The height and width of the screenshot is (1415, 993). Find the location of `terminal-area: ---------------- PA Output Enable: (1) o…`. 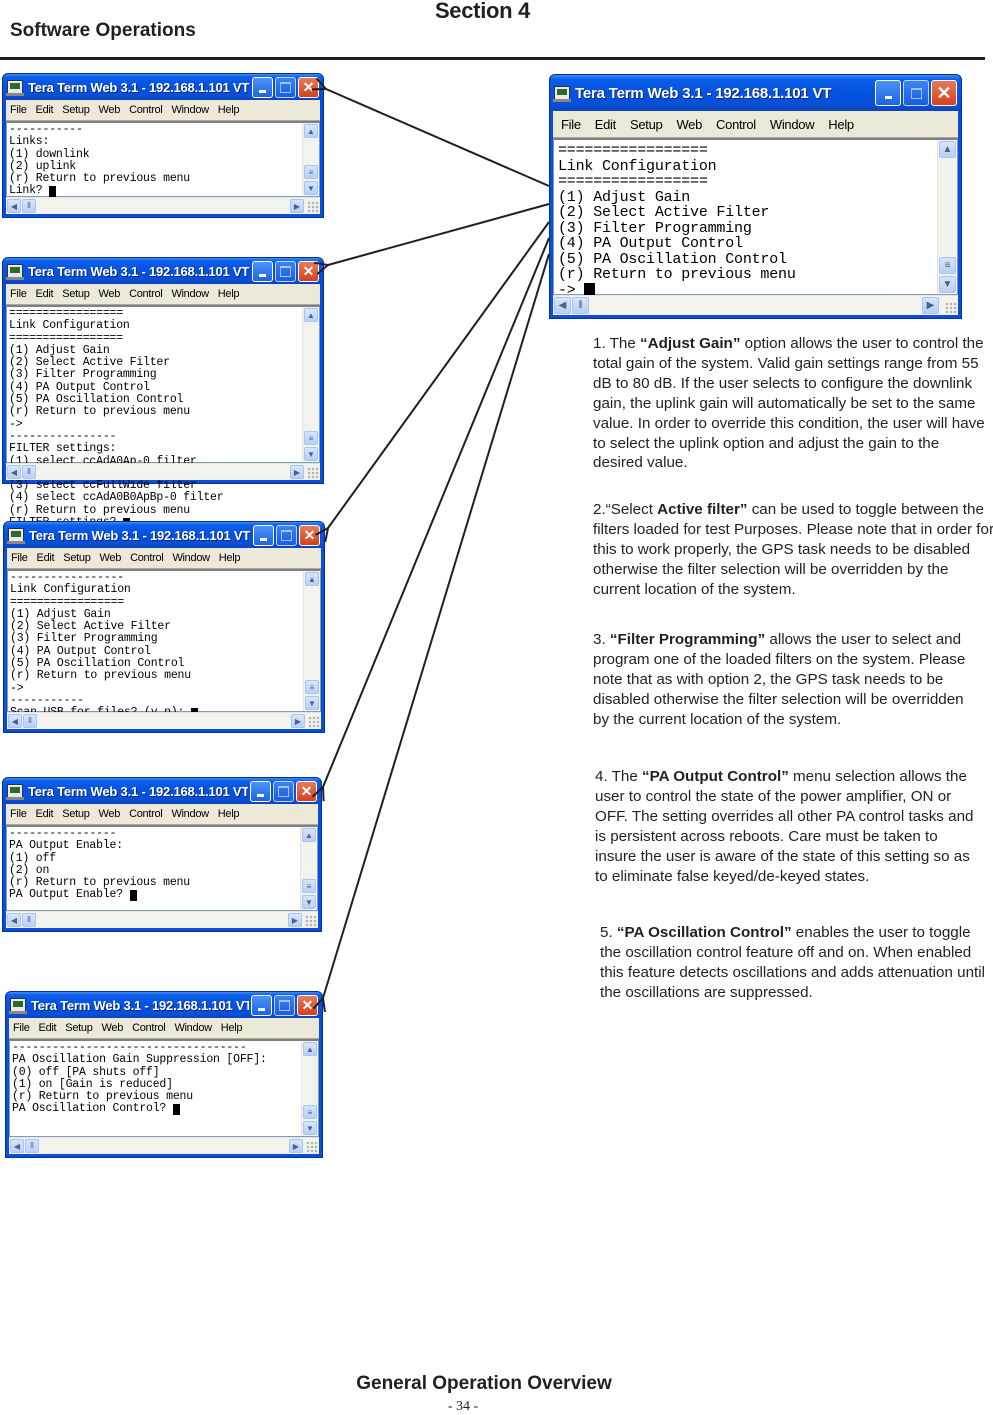

terminal-area: ---------------- PA Output Enable: (1) o… is located at coordinates (162, 868).